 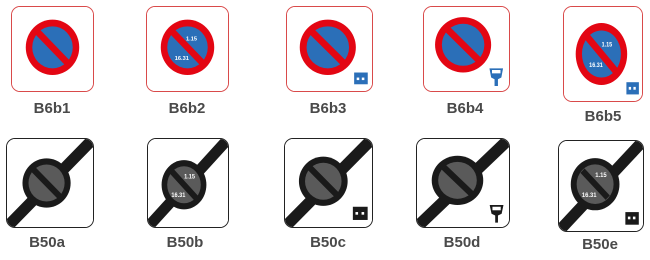 I want to click on sign-b6b2: 1.15 16.31, so click(x=187, y=49).